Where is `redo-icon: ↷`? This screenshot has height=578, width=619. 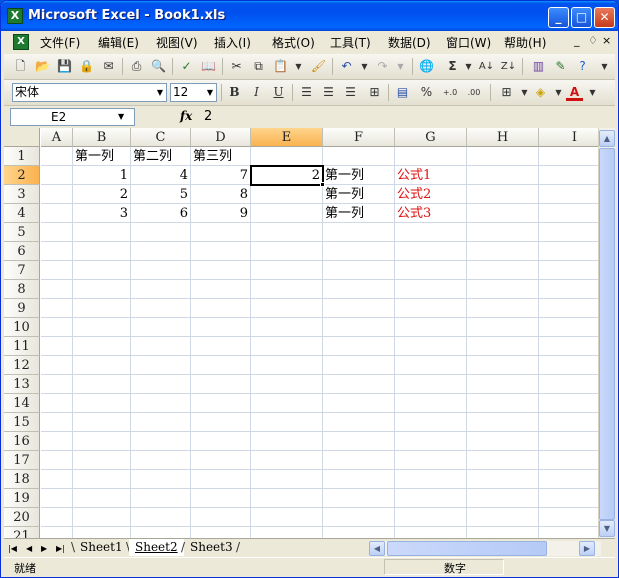 redo-icon: ↷ is located at coordinates (382, 66).